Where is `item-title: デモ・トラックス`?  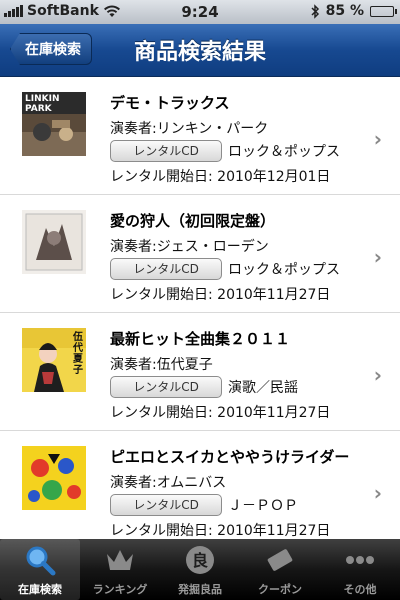
item-title: デモ・トラックス is located at coordinates (170, 103).